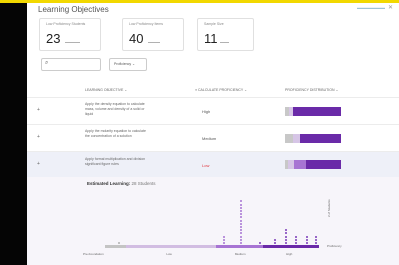  I want to click on legend-label: Proficiency, so click(334, 246).